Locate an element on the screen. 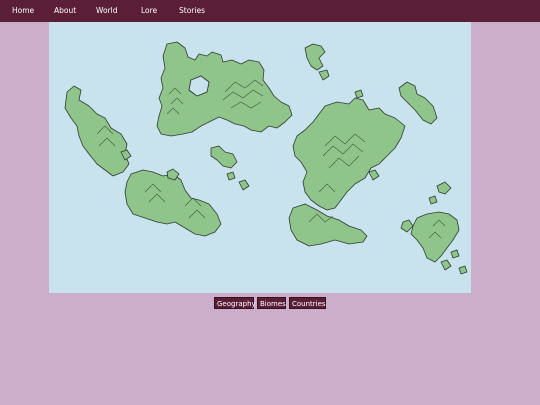 This screenshot has width=540, height=405. nav-stories-link: Stories is located at coordinates (192, 11).